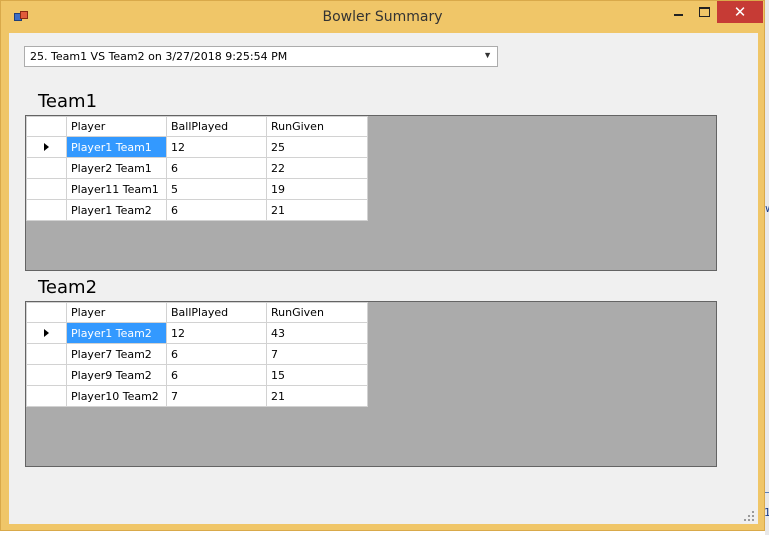 The height and width of the screenshot is (535, 769). I want to click on cell-player: Player1 Team1, so click(116, 147).